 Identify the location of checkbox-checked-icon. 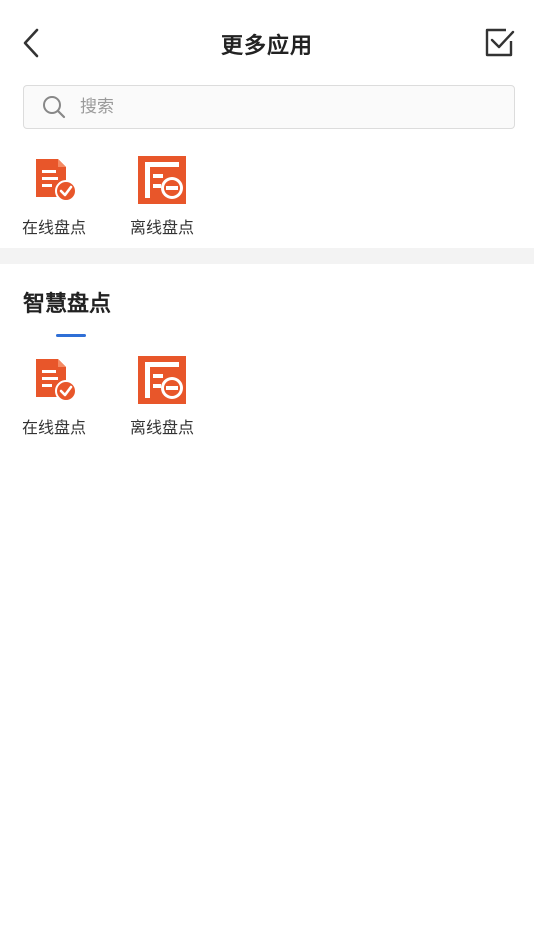
(500, 42).